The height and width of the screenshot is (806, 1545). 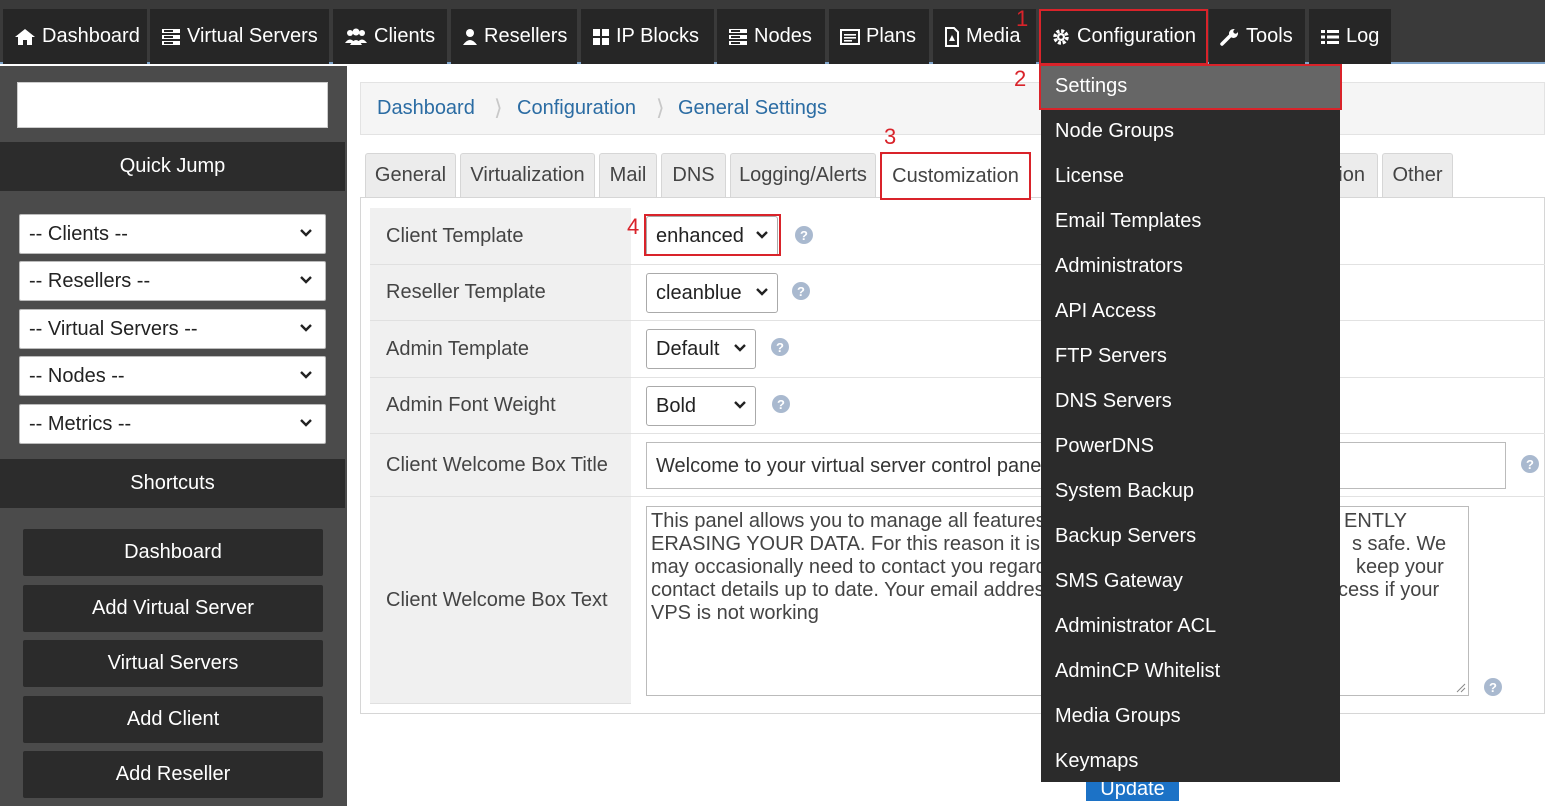 I want to click on nav-dashboard: Dashboard, so click(x=75, y=36).